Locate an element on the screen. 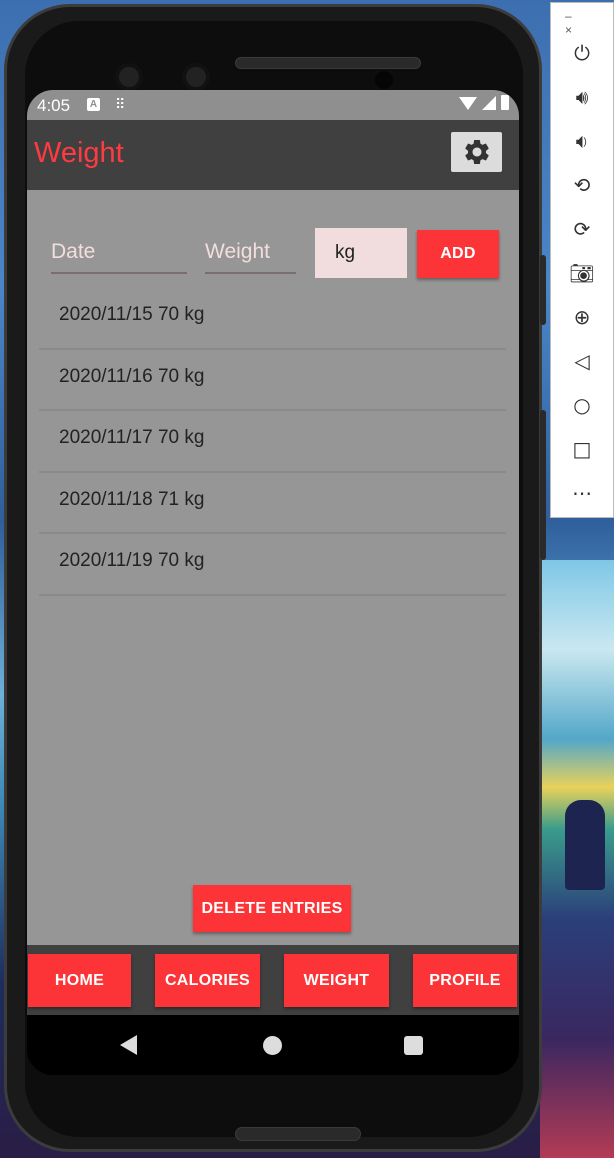  home-circle-icon is located at coordinates (272, 1045).